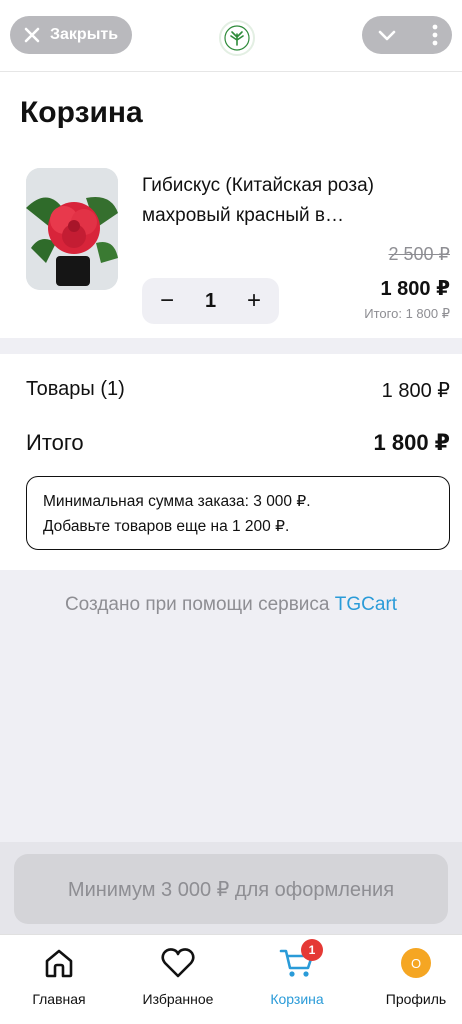 This screenshot has height=1024, width=462. Describe the element at coordinates (387, 35) in the screenshot. I see `chevron-down-icon` at that location.